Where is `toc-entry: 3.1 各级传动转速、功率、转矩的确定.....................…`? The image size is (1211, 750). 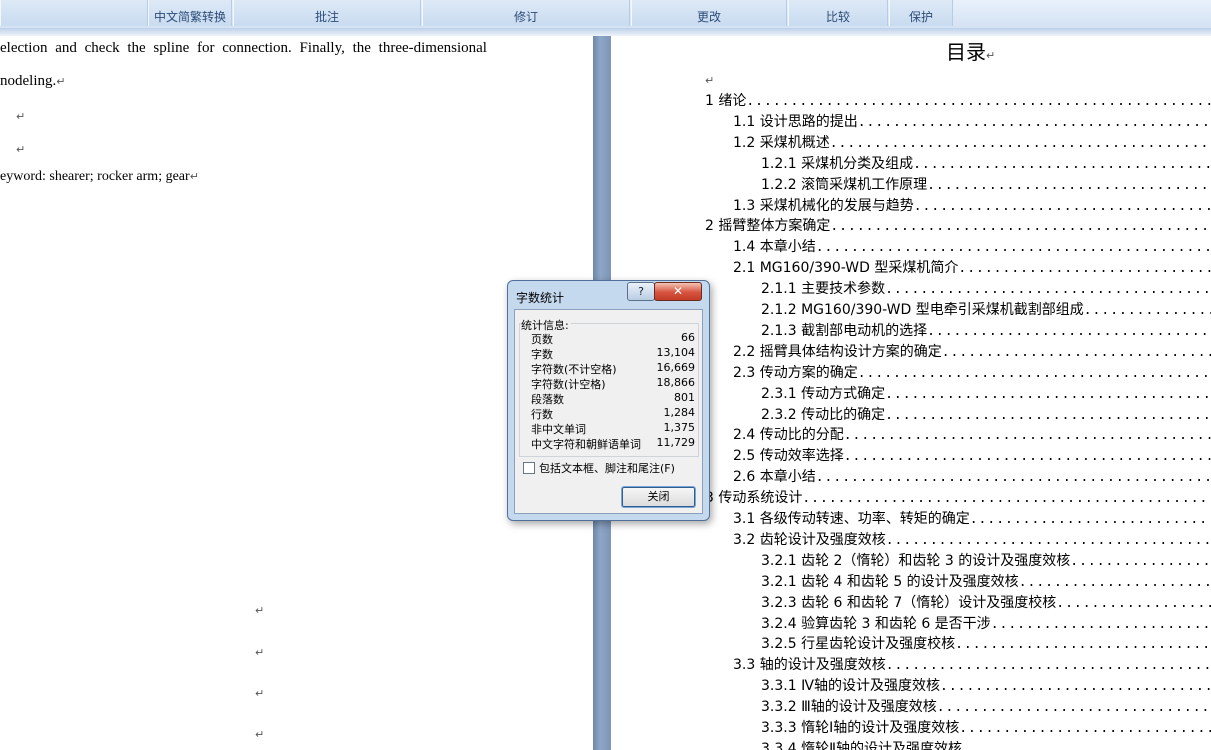
toc-entry: 3.1 各级传动转速、功率、转矩的确定.....................… is located at coordinates (972, 518).